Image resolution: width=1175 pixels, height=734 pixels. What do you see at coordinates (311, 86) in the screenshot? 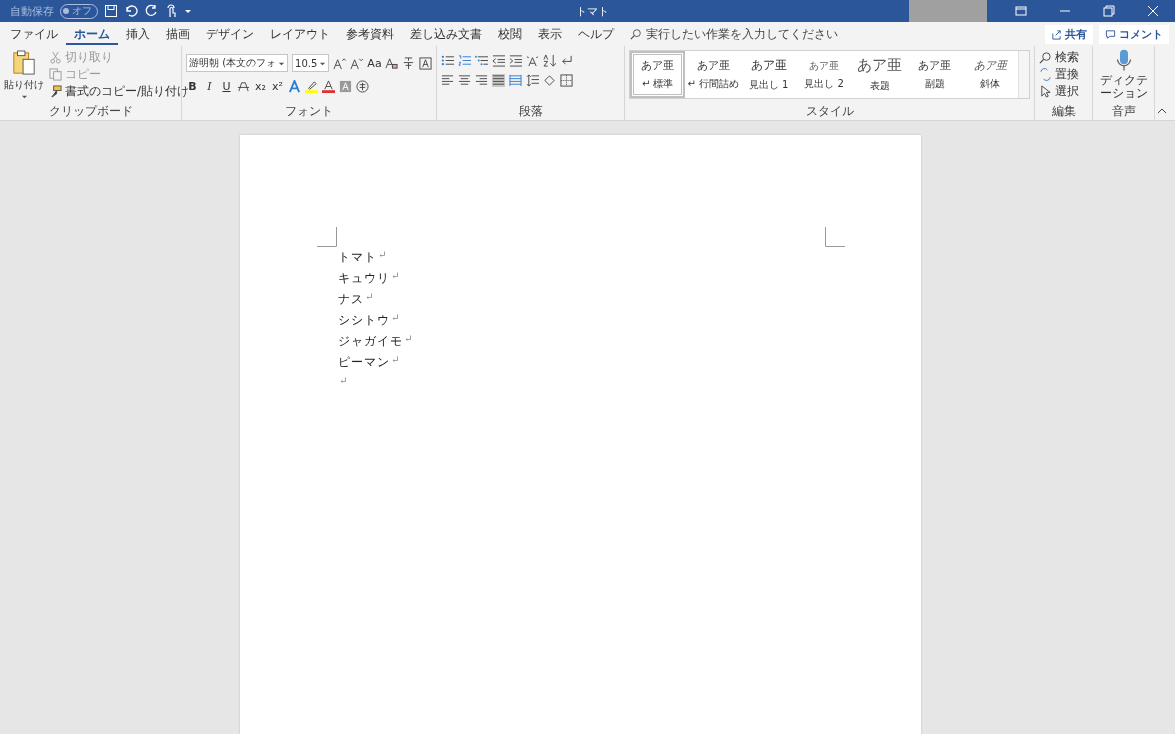
I see `highlighter-icon` at bounding box center [311, 86].